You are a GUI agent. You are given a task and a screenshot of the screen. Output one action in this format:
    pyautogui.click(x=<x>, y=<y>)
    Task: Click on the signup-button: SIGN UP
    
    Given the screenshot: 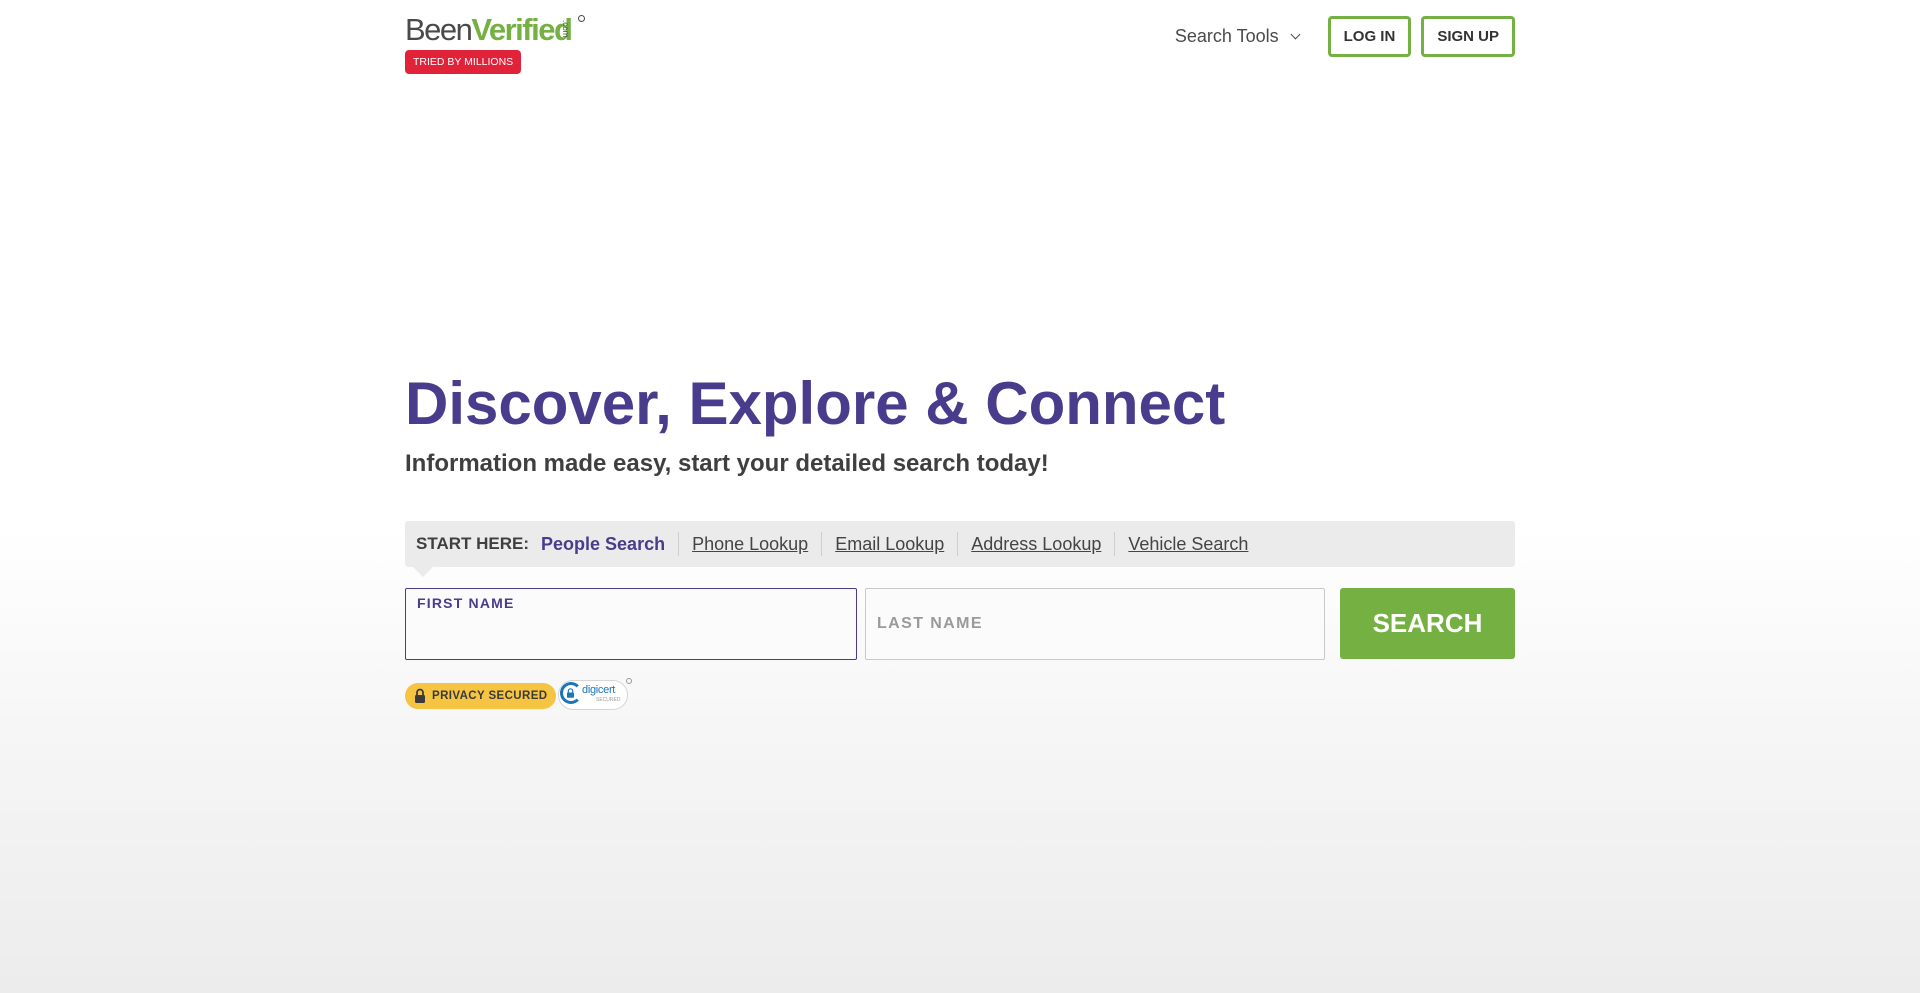 What is the action you would take?
    pyautogui.click(x=1468, y=36)
    